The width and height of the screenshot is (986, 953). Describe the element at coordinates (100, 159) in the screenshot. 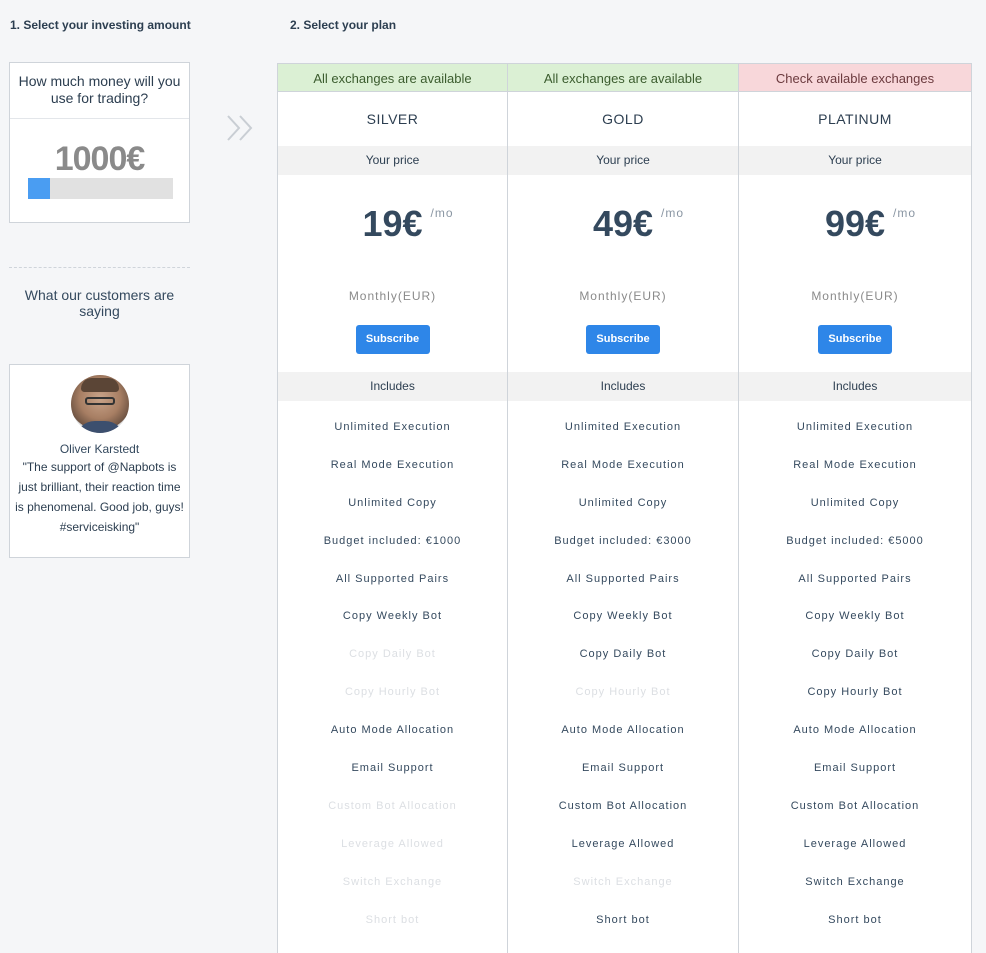

I see `amount-value: 1000€` at that location.